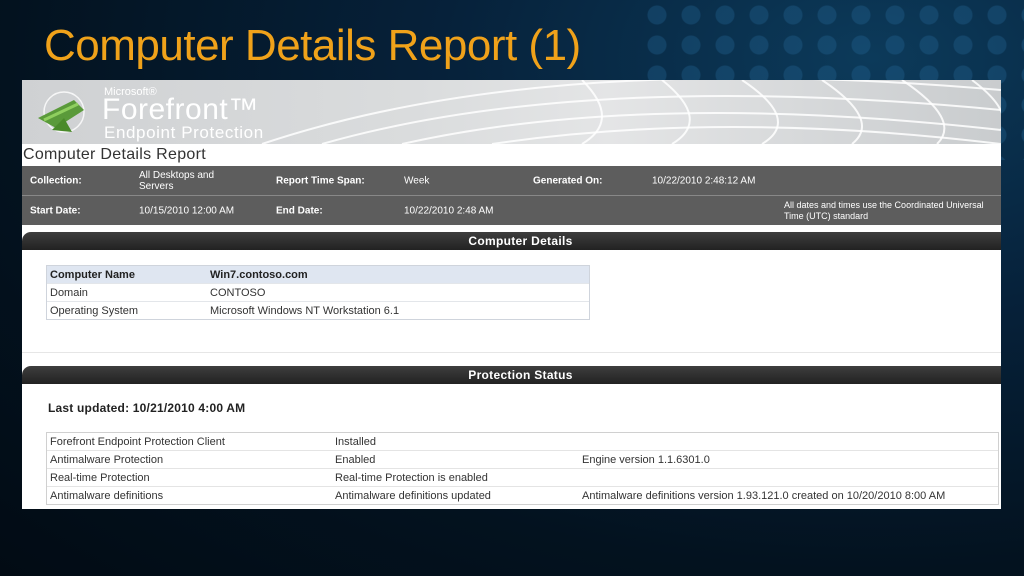  I want to click on brand-endpoint-protection: Endpoint Protection, so click(184, 132).